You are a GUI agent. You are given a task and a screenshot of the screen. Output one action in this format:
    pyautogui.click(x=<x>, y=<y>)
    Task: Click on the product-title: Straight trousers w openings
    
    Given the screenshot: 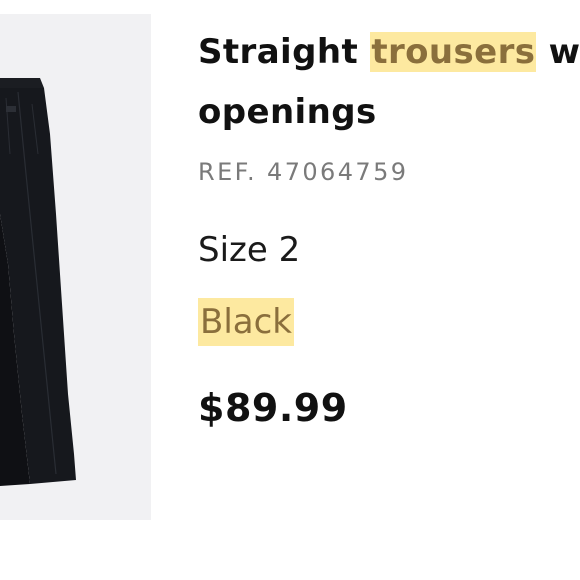 What is the action you would take?
    pyautogui.click(x=389, y=82)
    